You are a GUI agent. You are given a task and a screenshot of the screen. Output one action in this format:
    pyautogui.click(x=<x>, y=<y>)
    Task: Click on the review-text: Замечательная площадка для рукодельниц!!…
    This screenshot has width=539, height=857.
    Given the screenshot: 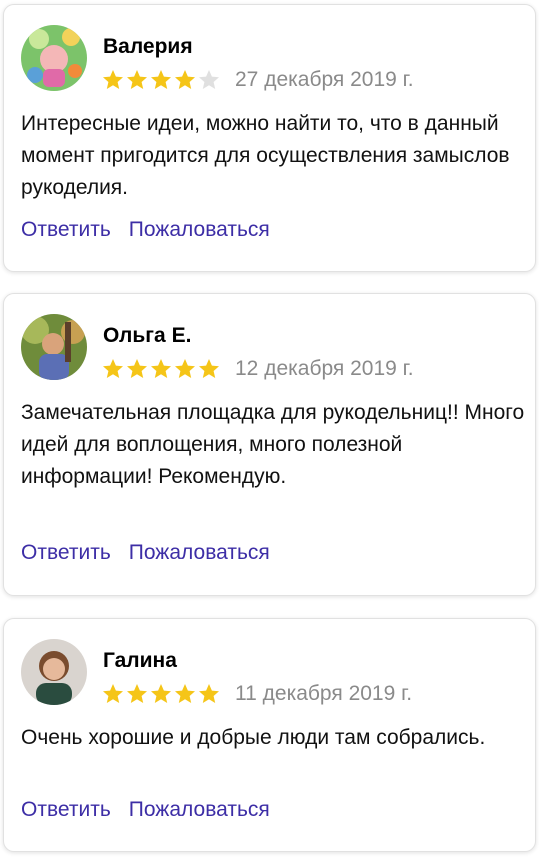 What is the action you would take?
    pyautogui.click(x=273, y=444)
    